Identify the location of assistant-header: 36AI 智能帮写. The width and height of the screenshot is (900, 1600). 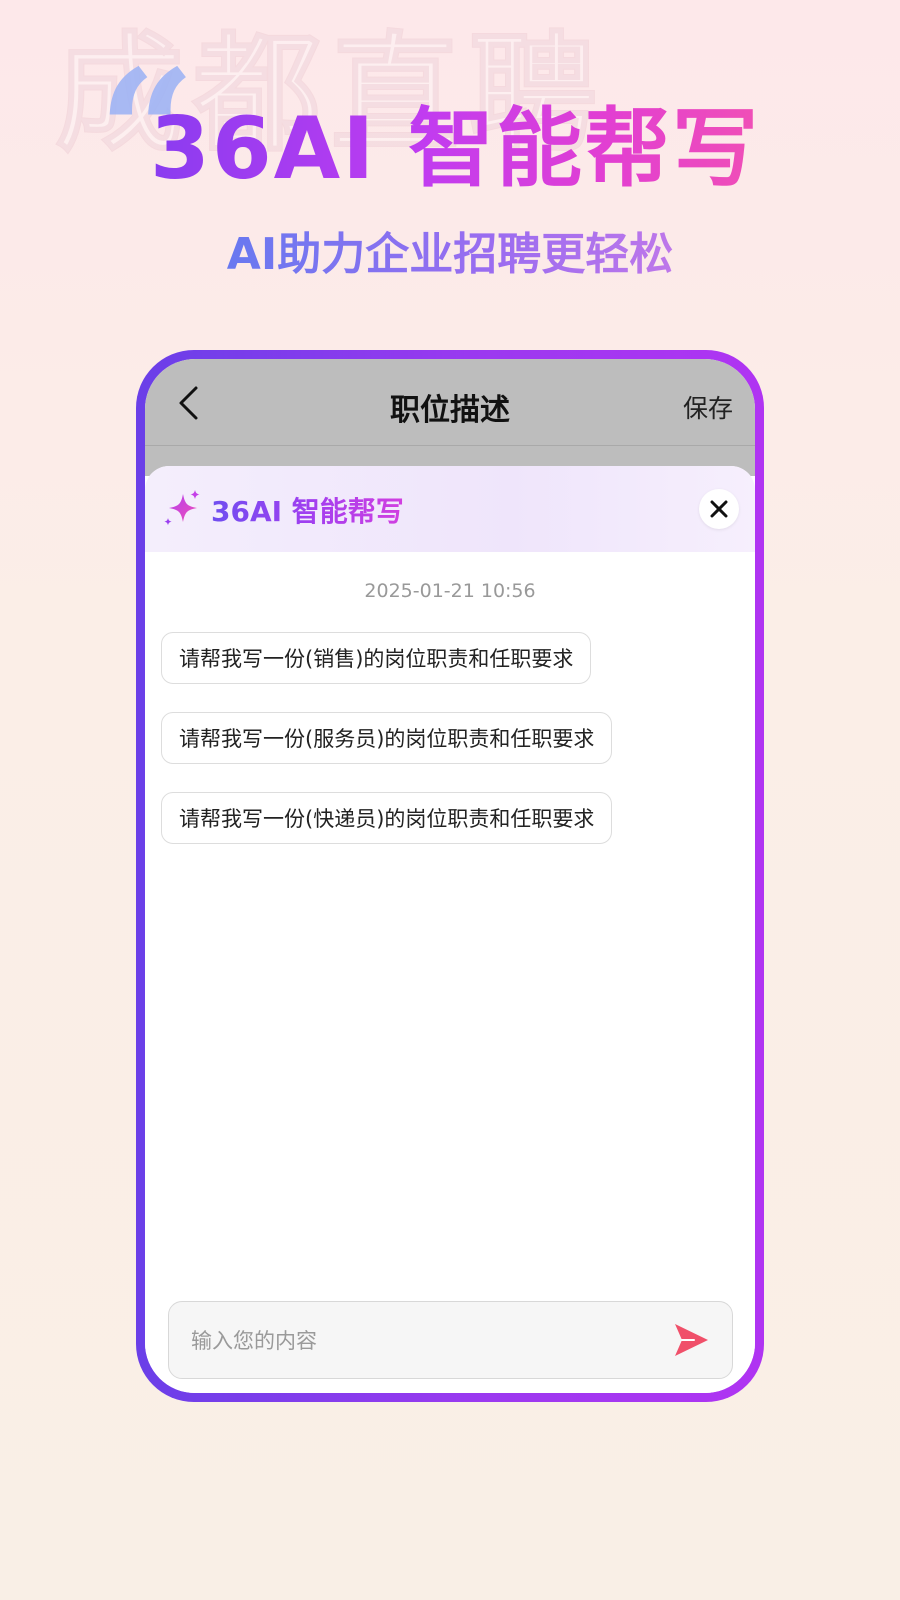
(450, 509).